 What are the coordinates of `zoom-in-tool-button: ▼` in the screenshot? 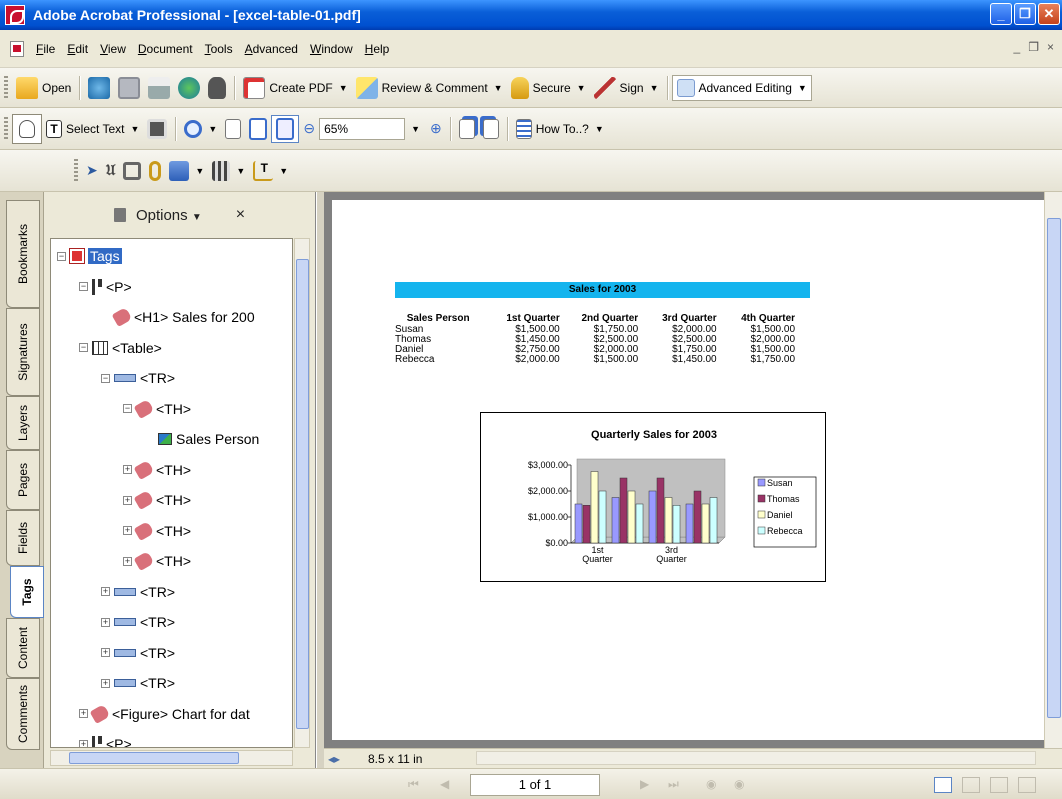 It's located at (200, 129).